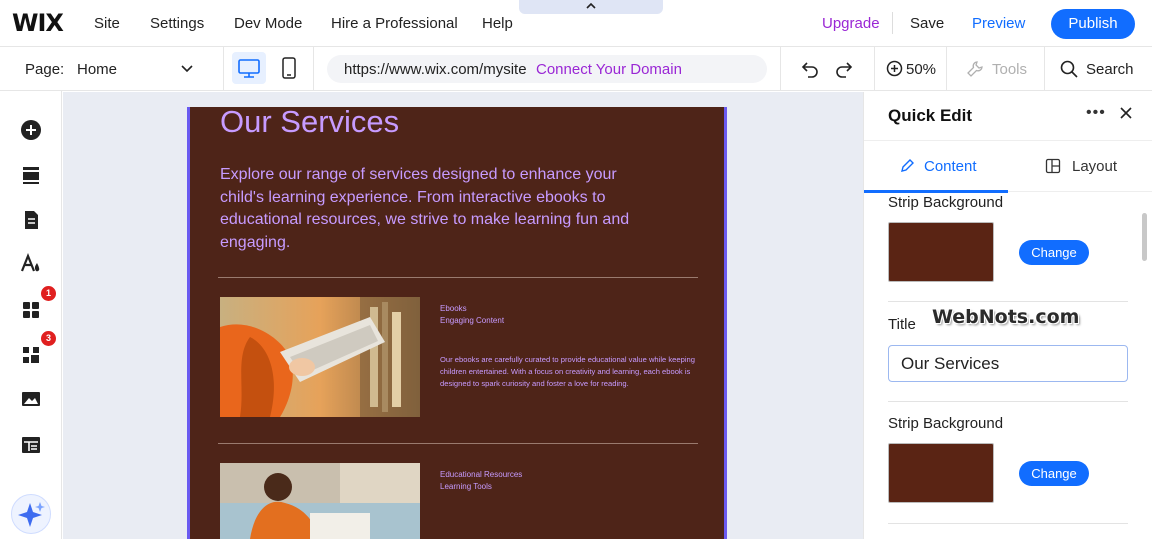  I want to click on title-input: Our Services, so click(1008, 363).